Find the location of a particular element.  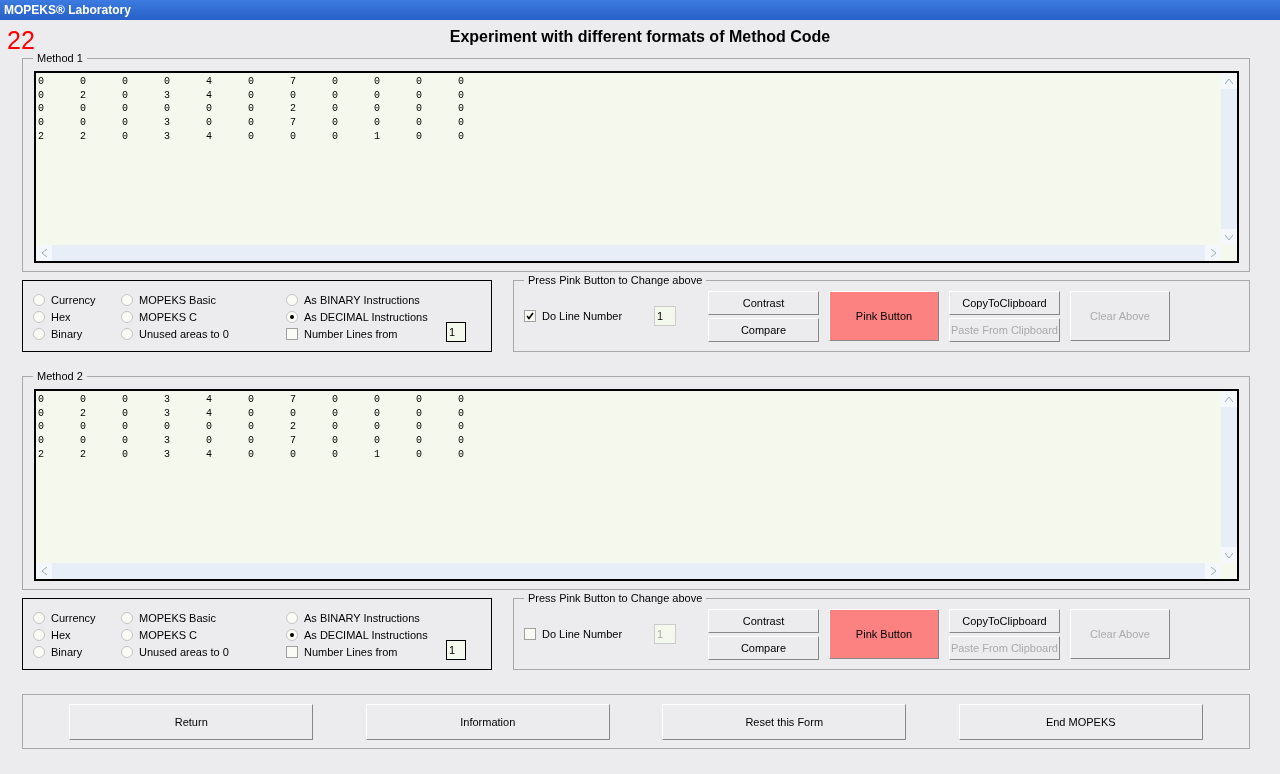

panel-label: Press Pink Button to Change above is located at coordinates (615, 280).